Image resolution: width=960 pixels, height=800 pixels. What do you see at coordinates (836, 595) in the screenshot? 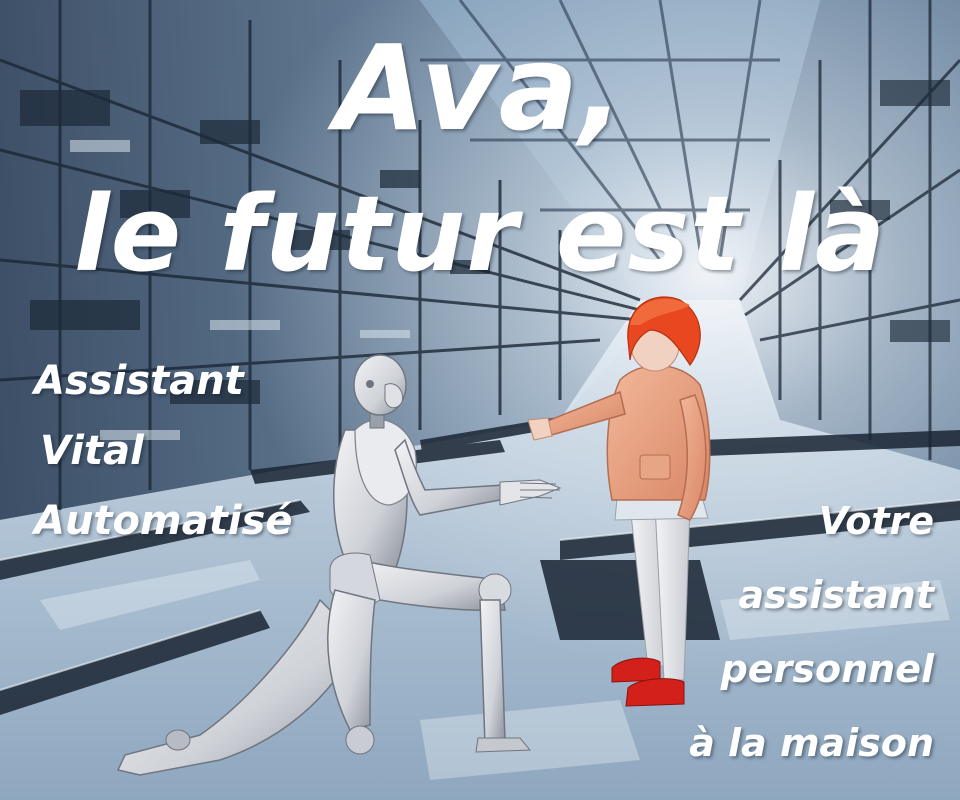
I see `tagline-line-2: assistant` at bounding box center [836, 595].